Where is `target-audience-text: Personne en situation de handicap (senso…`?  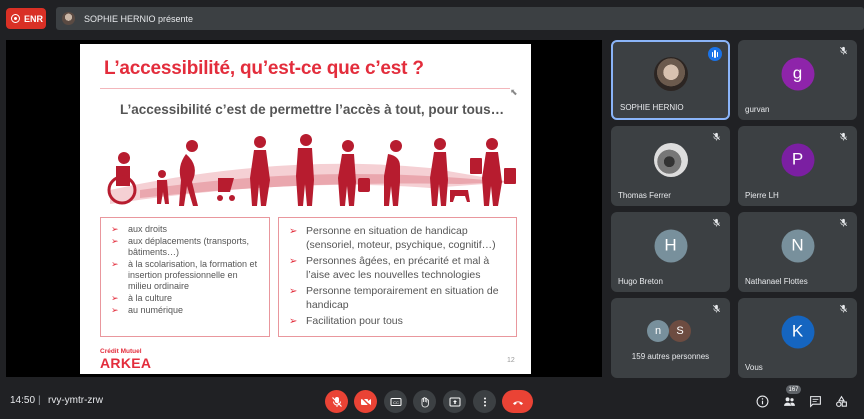
target-audience-text: Personne en situation de handicap (senso… is located at coordinates (401, 238).